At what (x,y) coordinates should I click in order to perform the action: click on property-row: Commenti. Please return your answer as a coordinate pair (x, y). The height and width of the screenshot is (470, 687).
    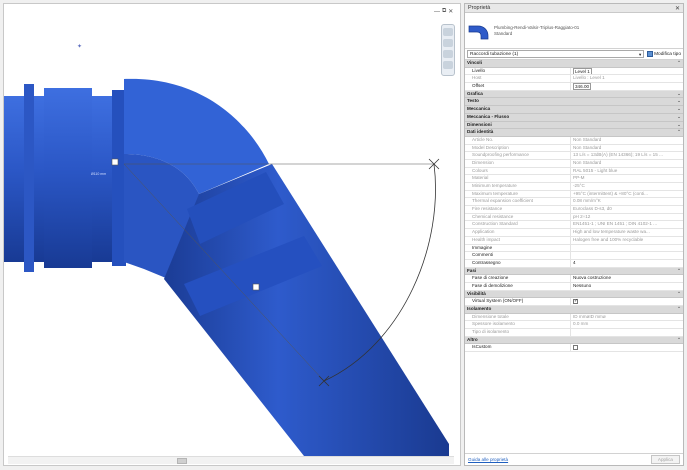
    Looking at the image, I should click on (574, 256).